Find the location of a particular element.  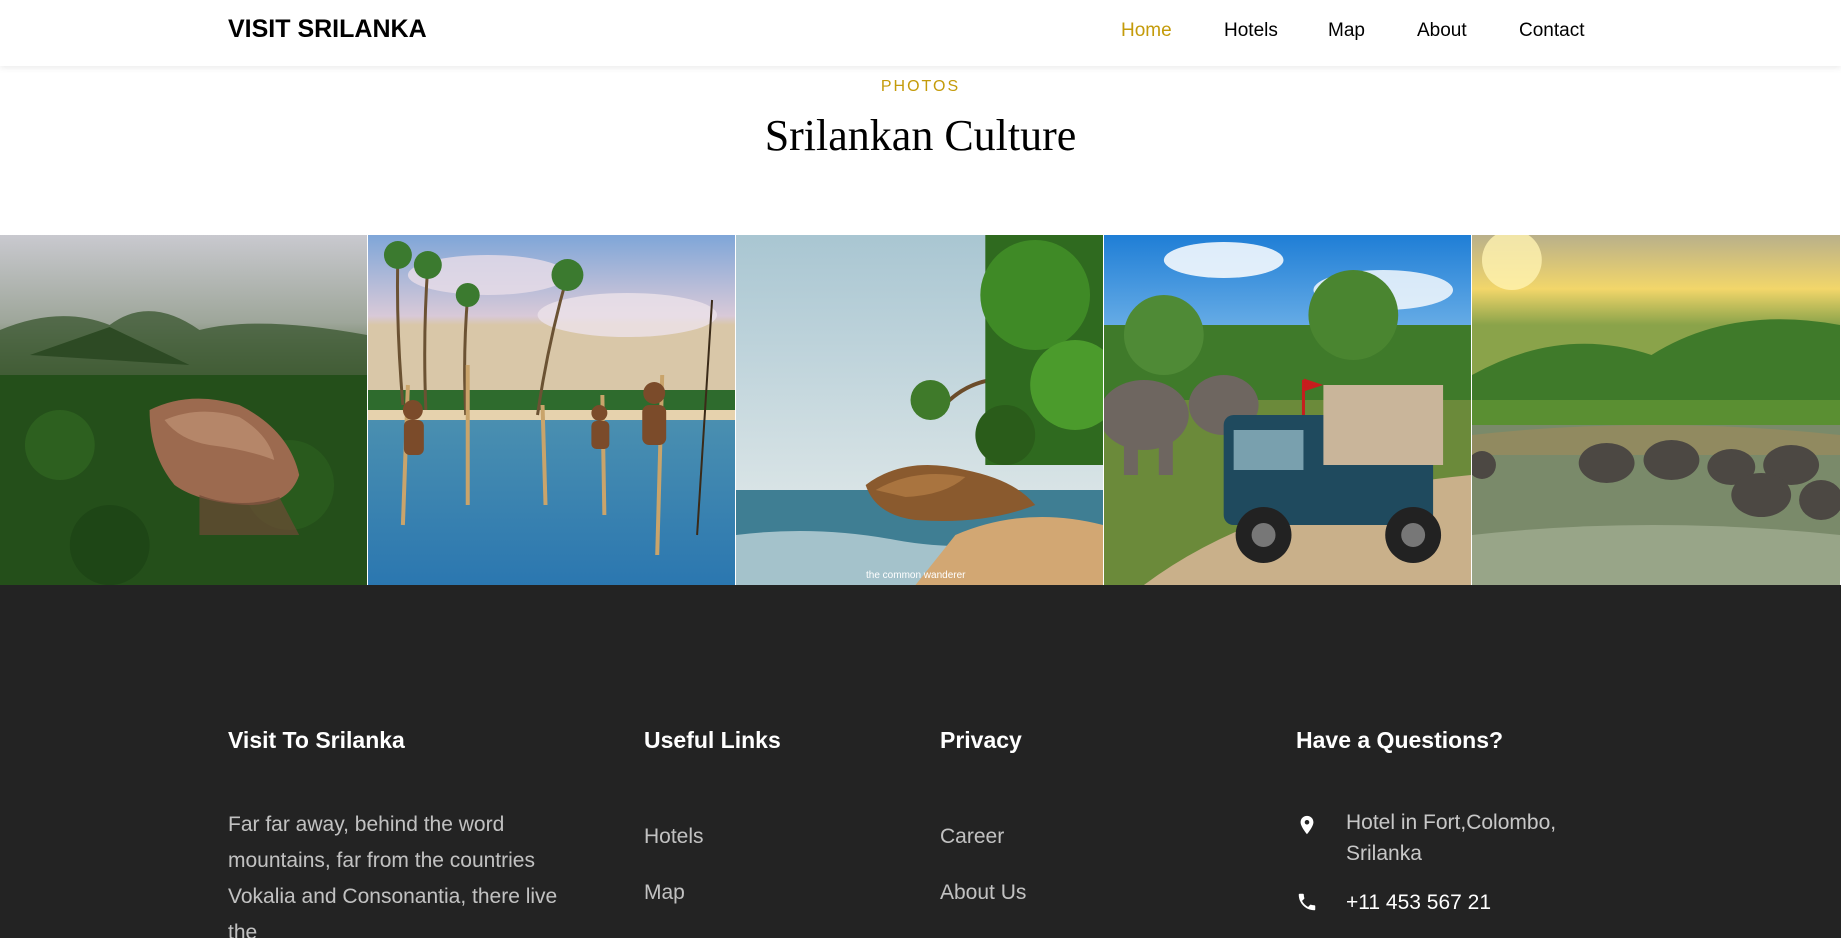

page-bottom-edge is located at coordinates (920, 940).